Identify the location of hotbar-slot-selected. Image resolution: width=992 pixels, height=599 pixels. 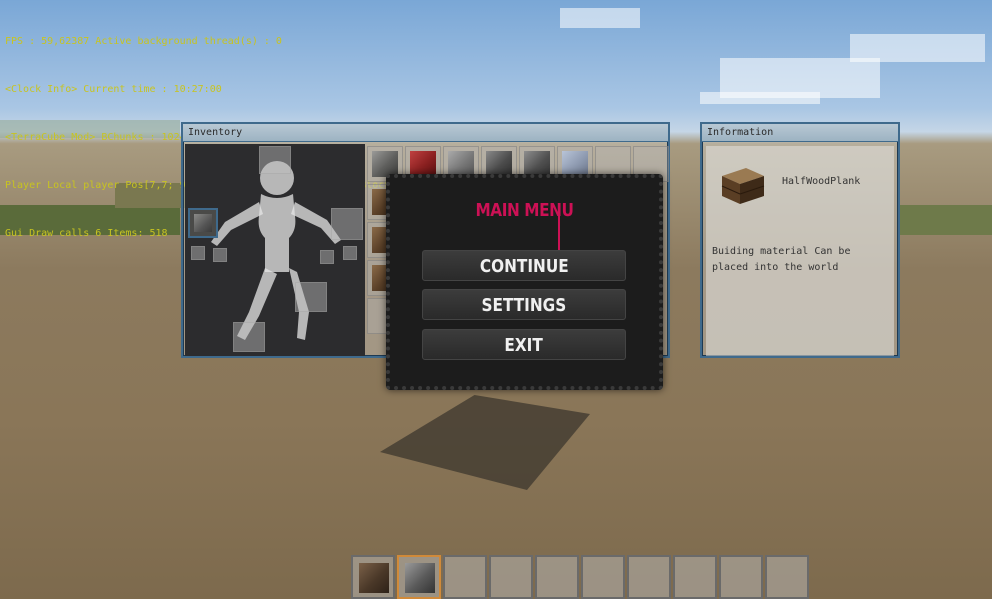
(419, 577).